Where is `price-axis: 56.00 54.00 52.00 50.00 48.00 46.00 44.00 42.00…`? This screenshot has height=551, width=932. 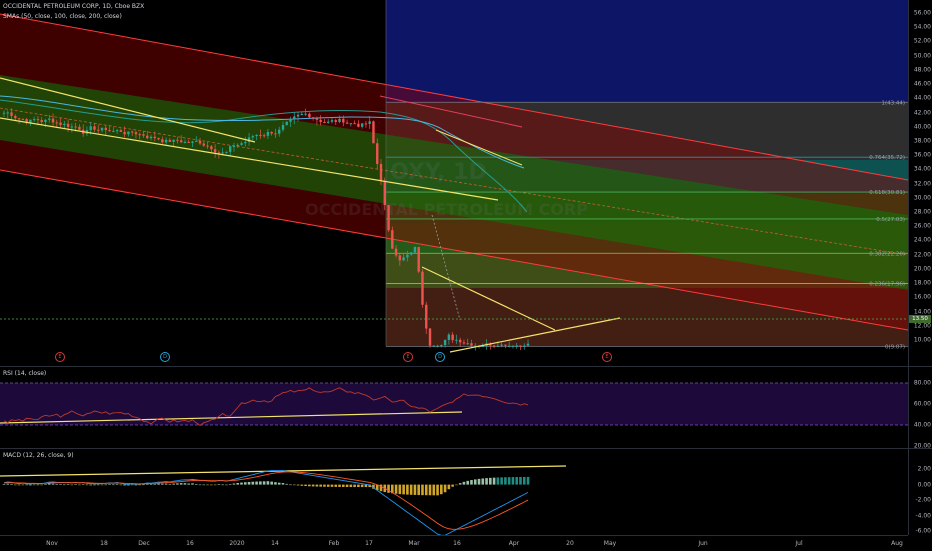 price-axis: 56.00 54.00 52.00 50.00 48.00 46.00 44.00 42.00… is located at coordinates (920, 183).